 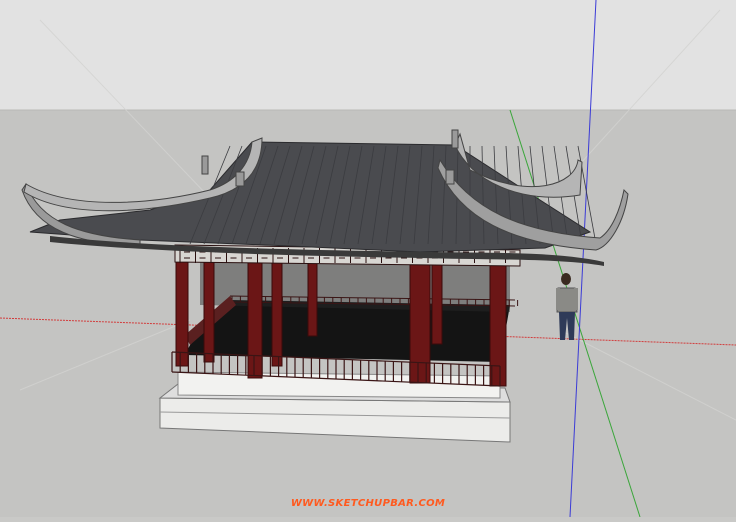 I want to click on base-upper, so click(x=339, y=385).